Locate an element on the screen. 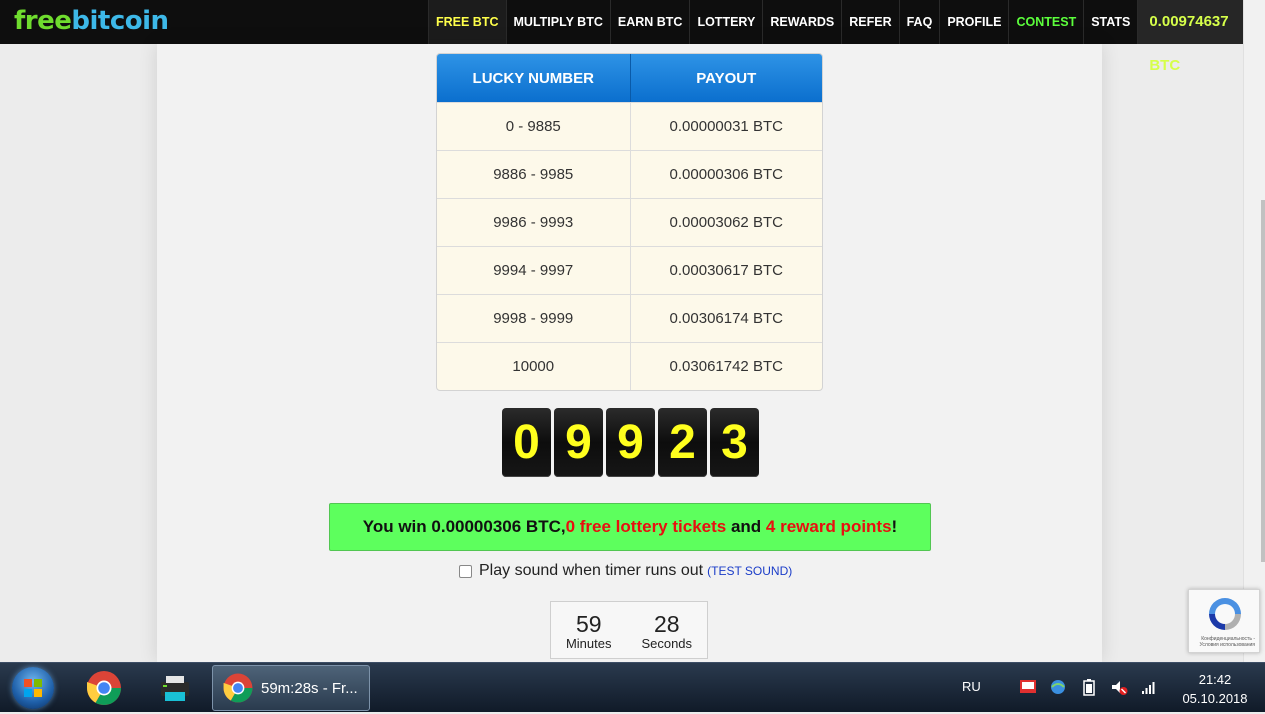 Image resolution: width=1265 pixels, height=714 pixels. nav-profile: PROFILE is located at coordinates (973, 22).